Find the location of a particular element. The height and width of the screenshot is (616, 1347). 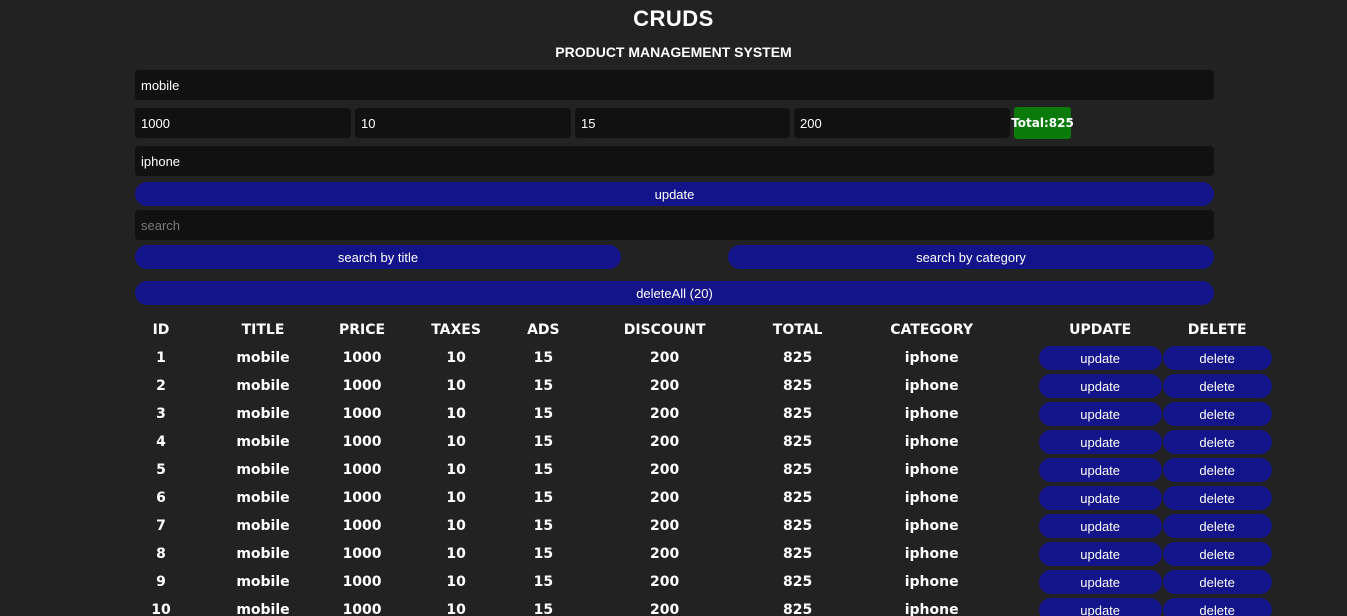

cell-id: 4 is located at coordinates (161, 442).